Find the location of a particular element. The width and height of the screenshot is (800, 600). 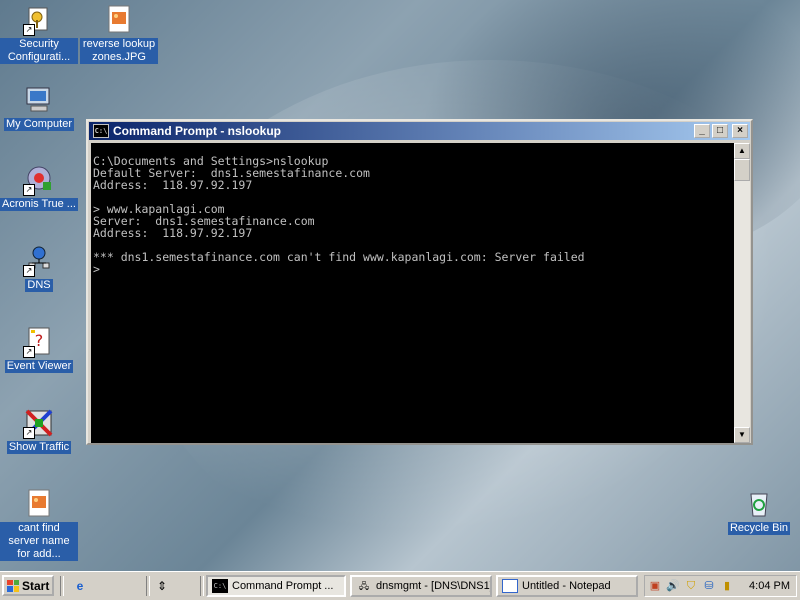

task-label: Untitled - Notepad is located at coordinates (566, 586).